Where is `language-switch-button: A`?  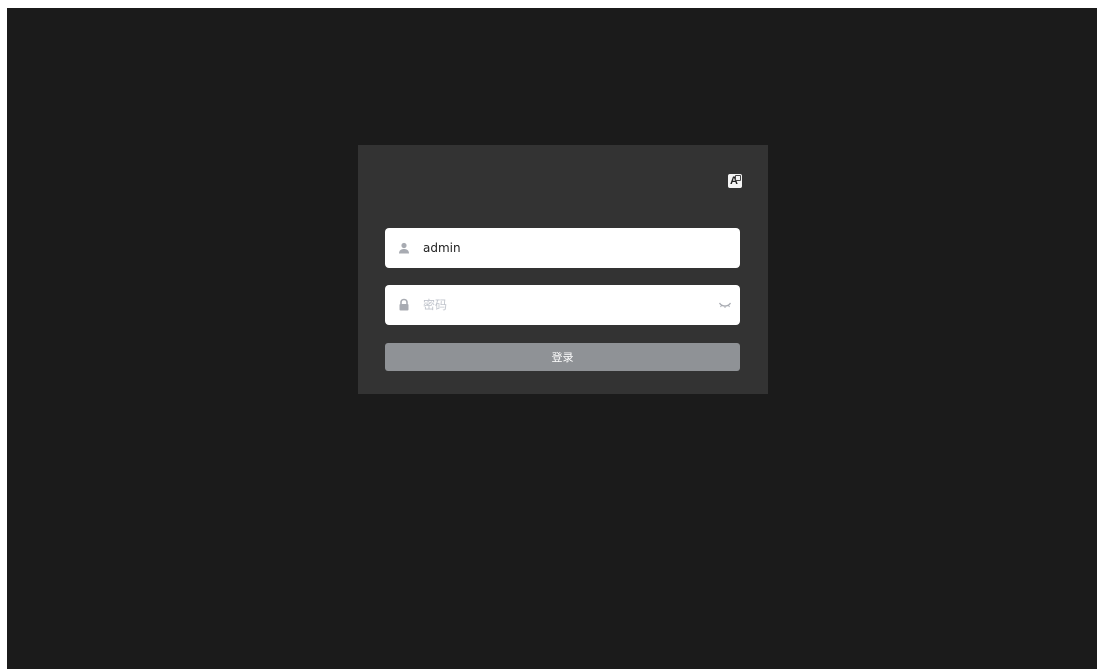
language-switch-button: A is located at coordinates (735, 181).